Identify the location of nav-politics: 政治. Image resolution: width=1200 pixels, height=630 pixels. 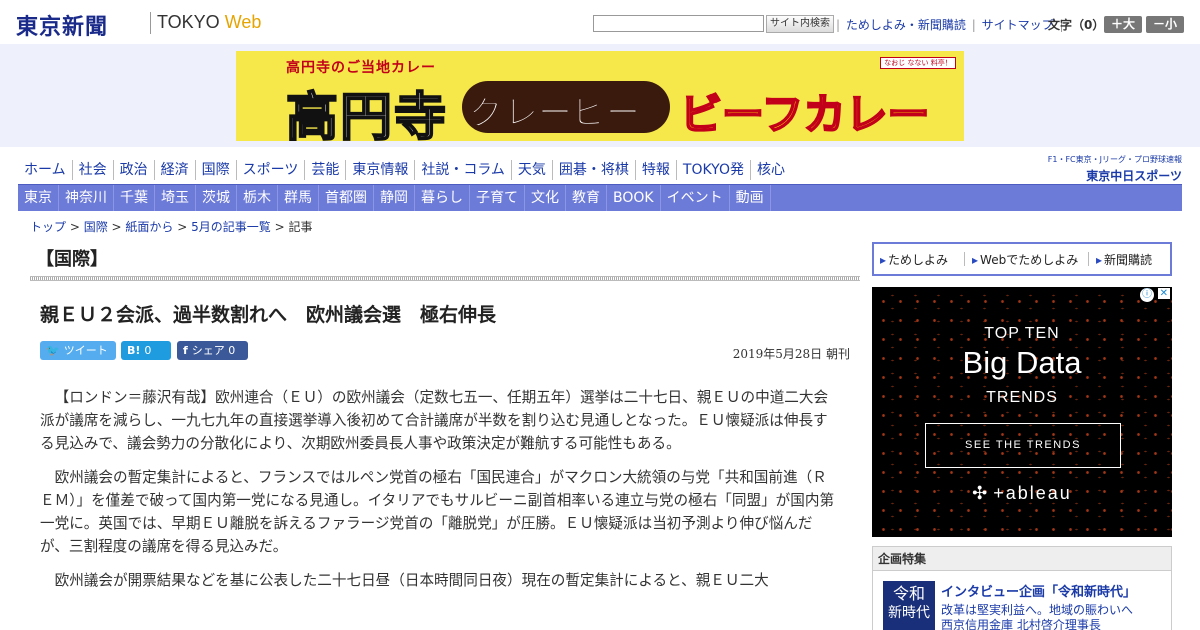
(134, 170).